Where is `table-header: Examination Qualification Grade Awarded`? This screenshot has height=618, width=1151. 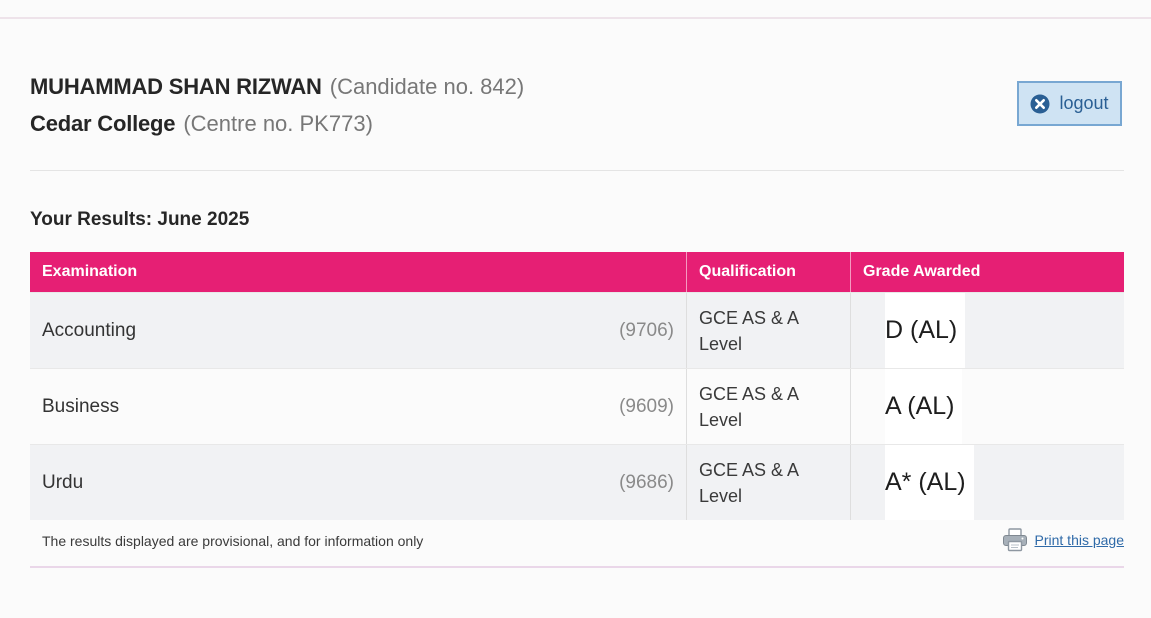 table-header: Examination Qualification Grade Awarded is located at coordinates (577, 272).